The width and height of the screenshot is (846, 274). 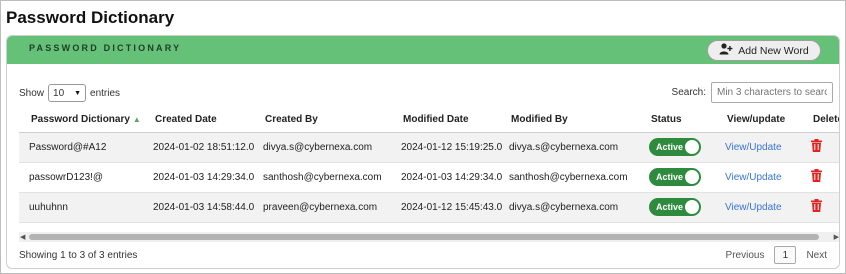 I want to click on horizontal-scrollbar: ◀ ▶, so click(x=429, y=237).